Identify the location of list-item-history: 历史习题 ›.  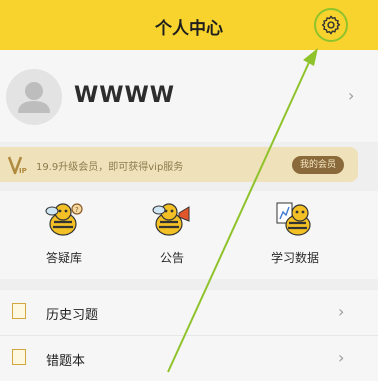
(189, 313).